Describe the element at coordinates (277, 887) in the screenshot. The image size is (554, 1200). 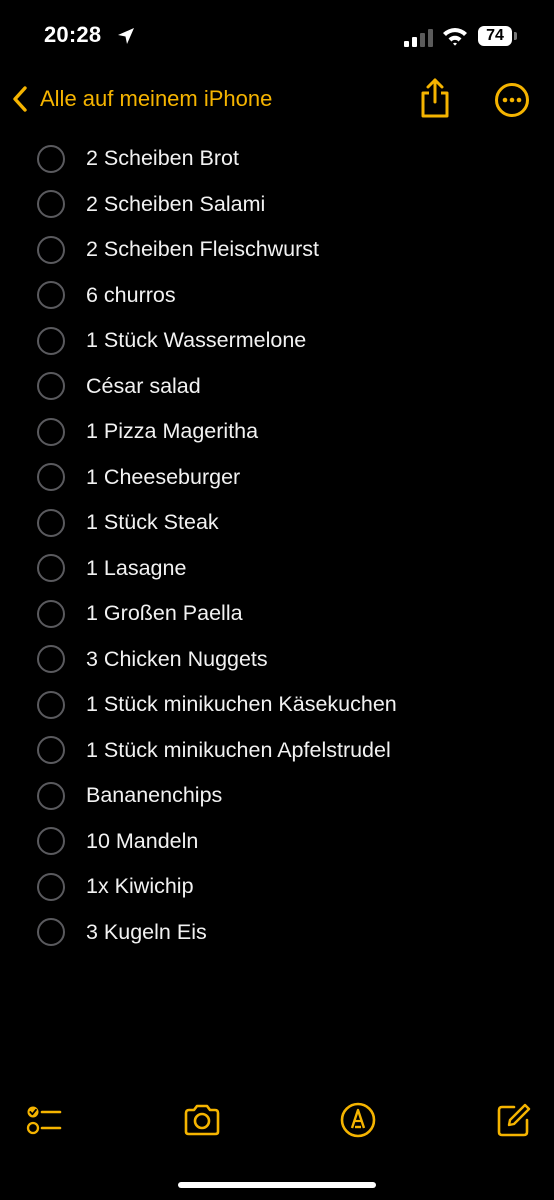
I see `checklist-item: 1x Kiwichip` at that location.